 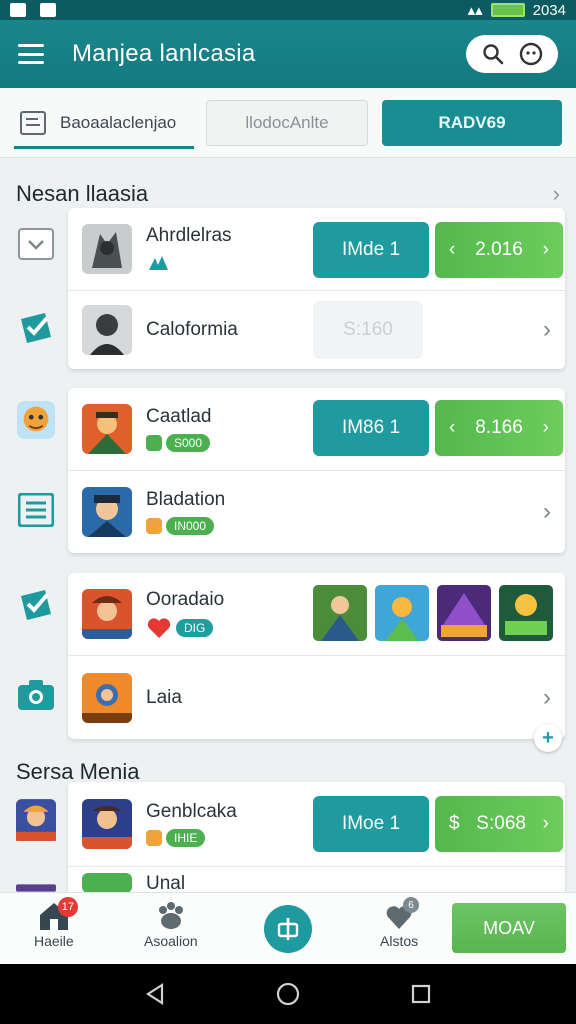 I want to click on menu-icon, so click(x=31, y=54).